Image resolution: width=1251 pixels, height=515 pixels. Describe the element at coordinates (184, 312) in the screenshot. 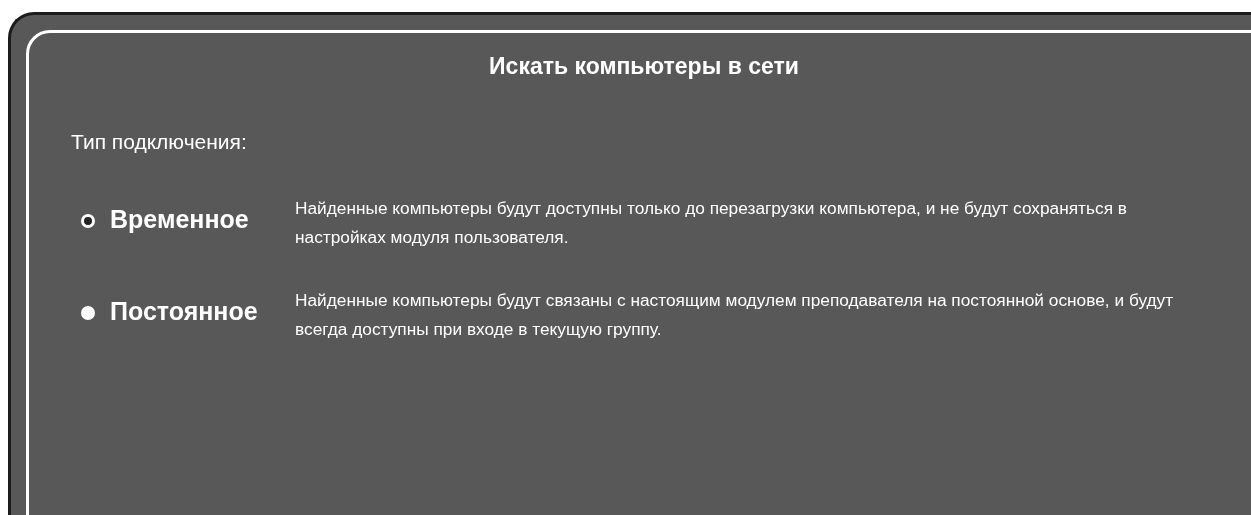

I see `radio-label: Постоянное` at that location.